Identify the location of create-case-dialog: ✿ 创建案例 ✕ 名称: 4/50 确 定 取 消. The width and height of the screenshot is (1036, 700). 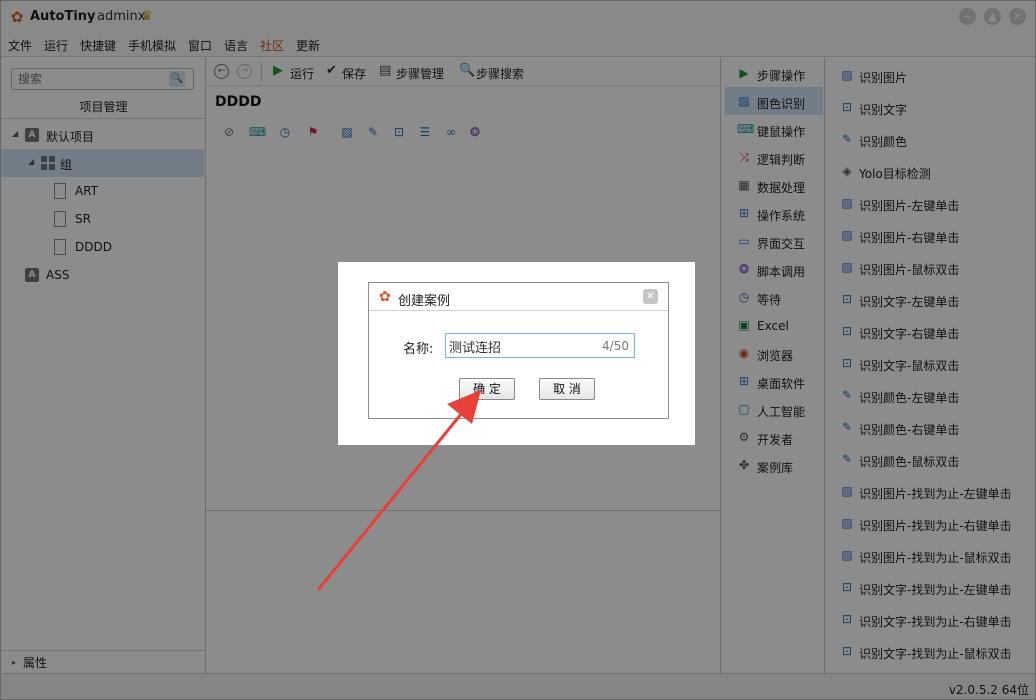
(518, 350).